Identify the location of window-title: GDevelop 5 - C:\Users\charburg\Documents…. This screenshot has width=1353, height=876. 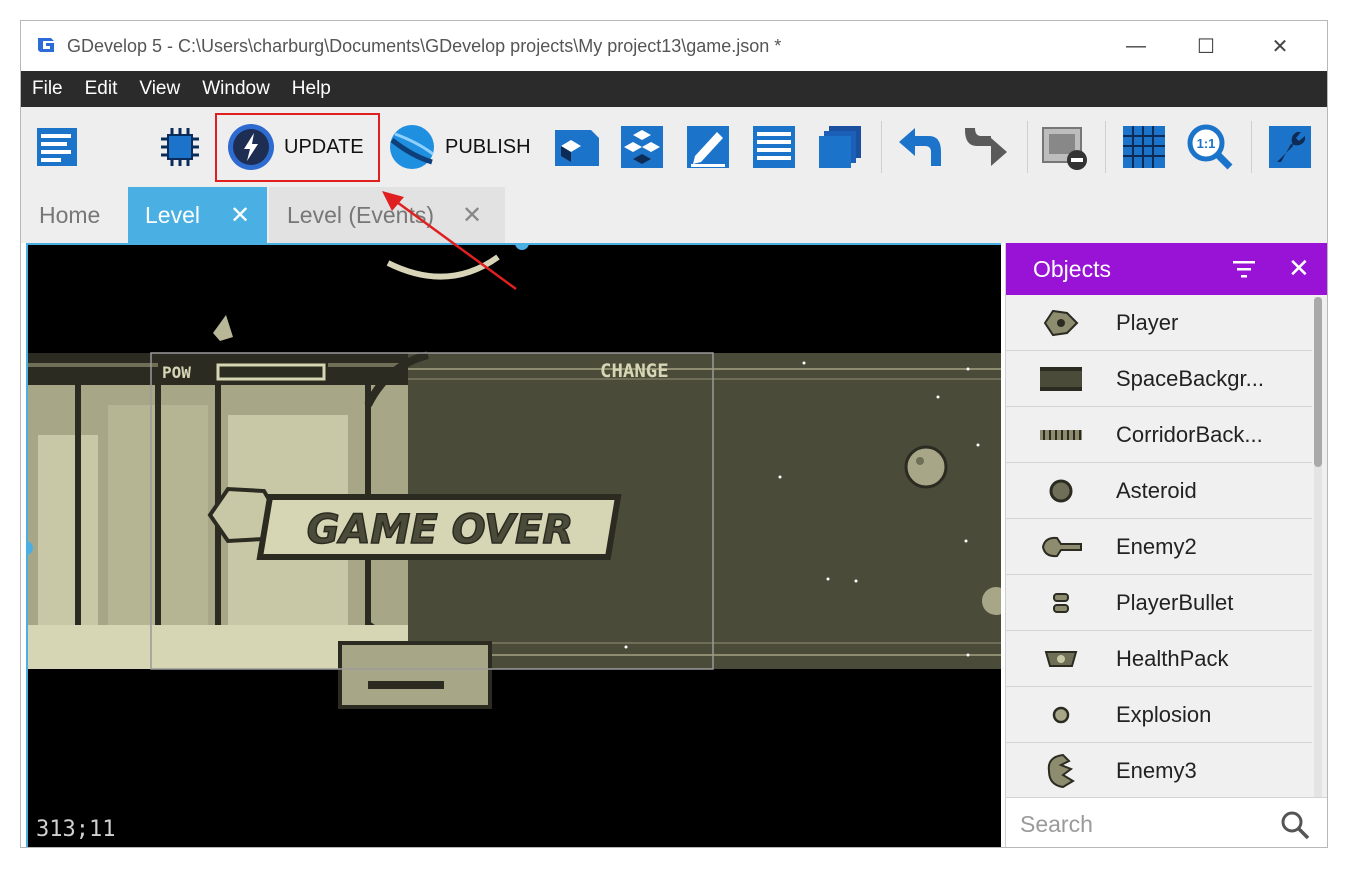
(424, 46).